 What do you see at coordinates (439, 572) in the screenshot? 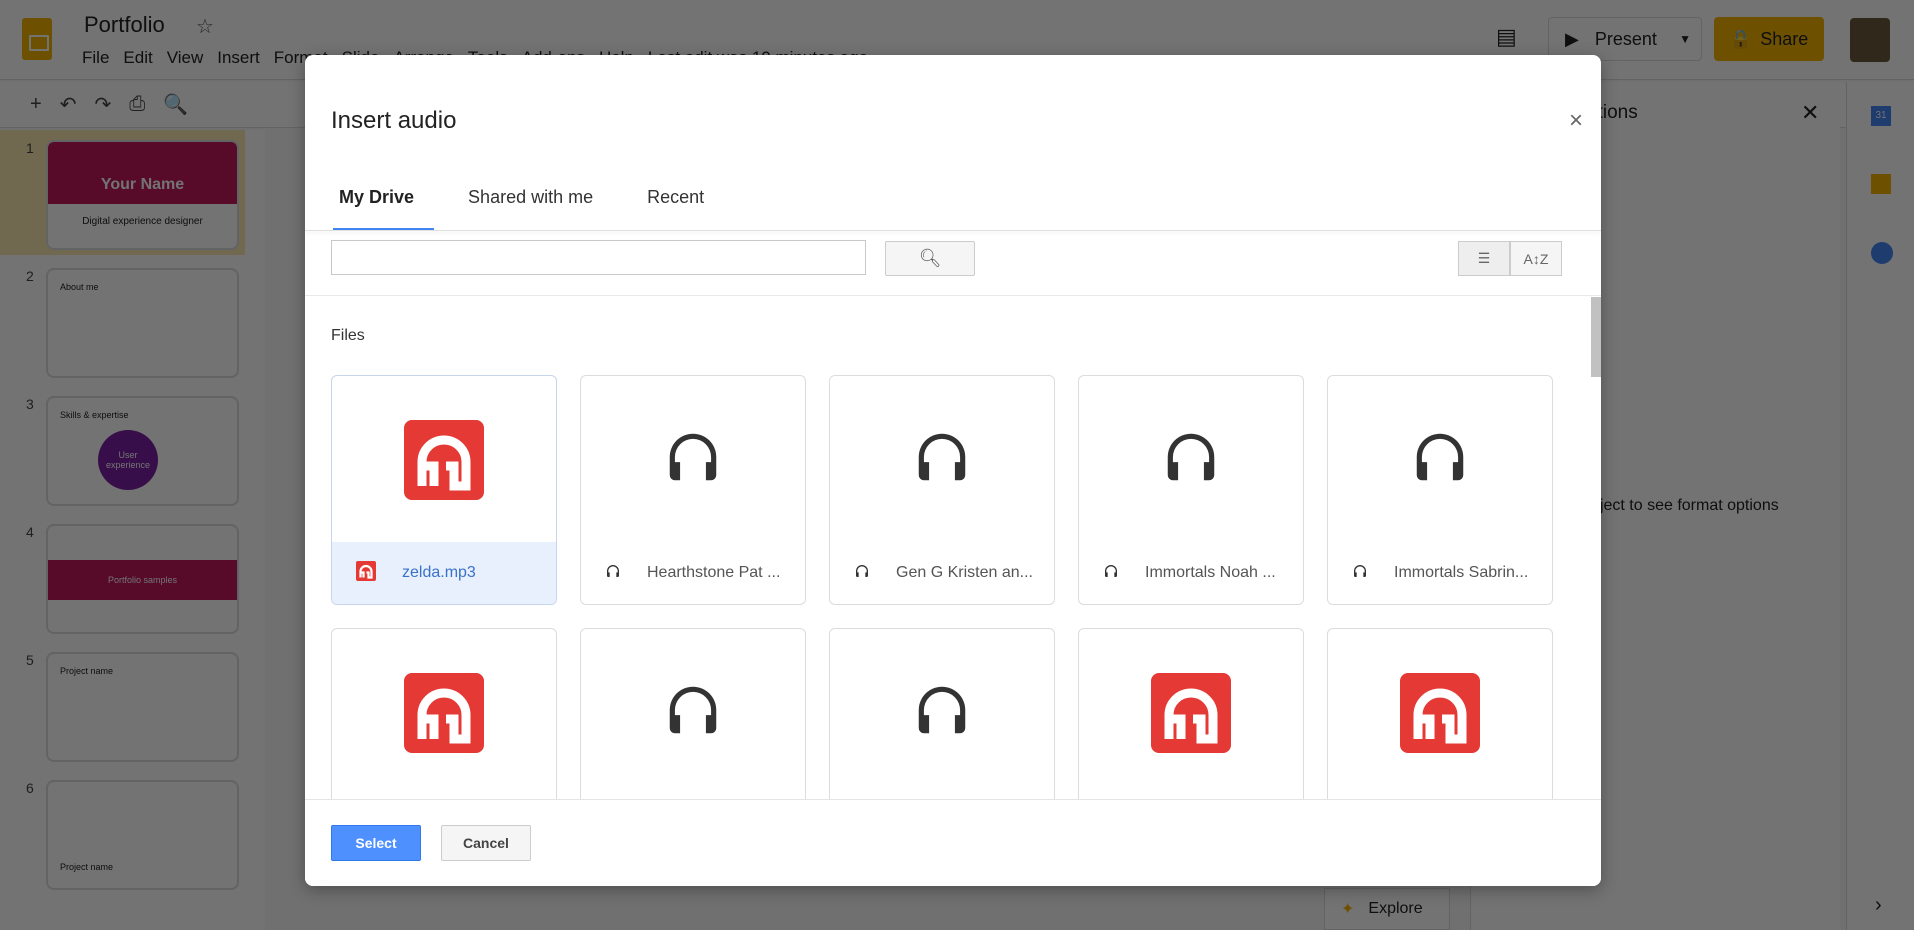
I see `file-name: zelda.mp3` at bounding box center [439, 572].